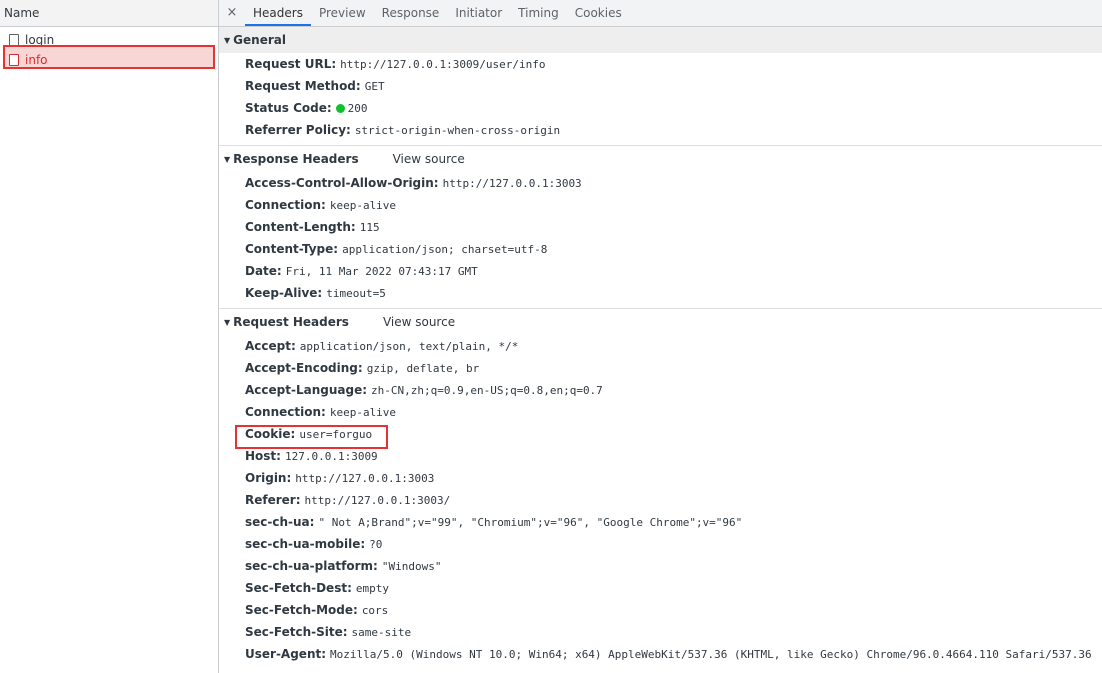 The width and height of the screenshot is (1102, 673). Describe the element at coordinates (376, 544) in the screenshot. I see `header-value: ?0` at that location.